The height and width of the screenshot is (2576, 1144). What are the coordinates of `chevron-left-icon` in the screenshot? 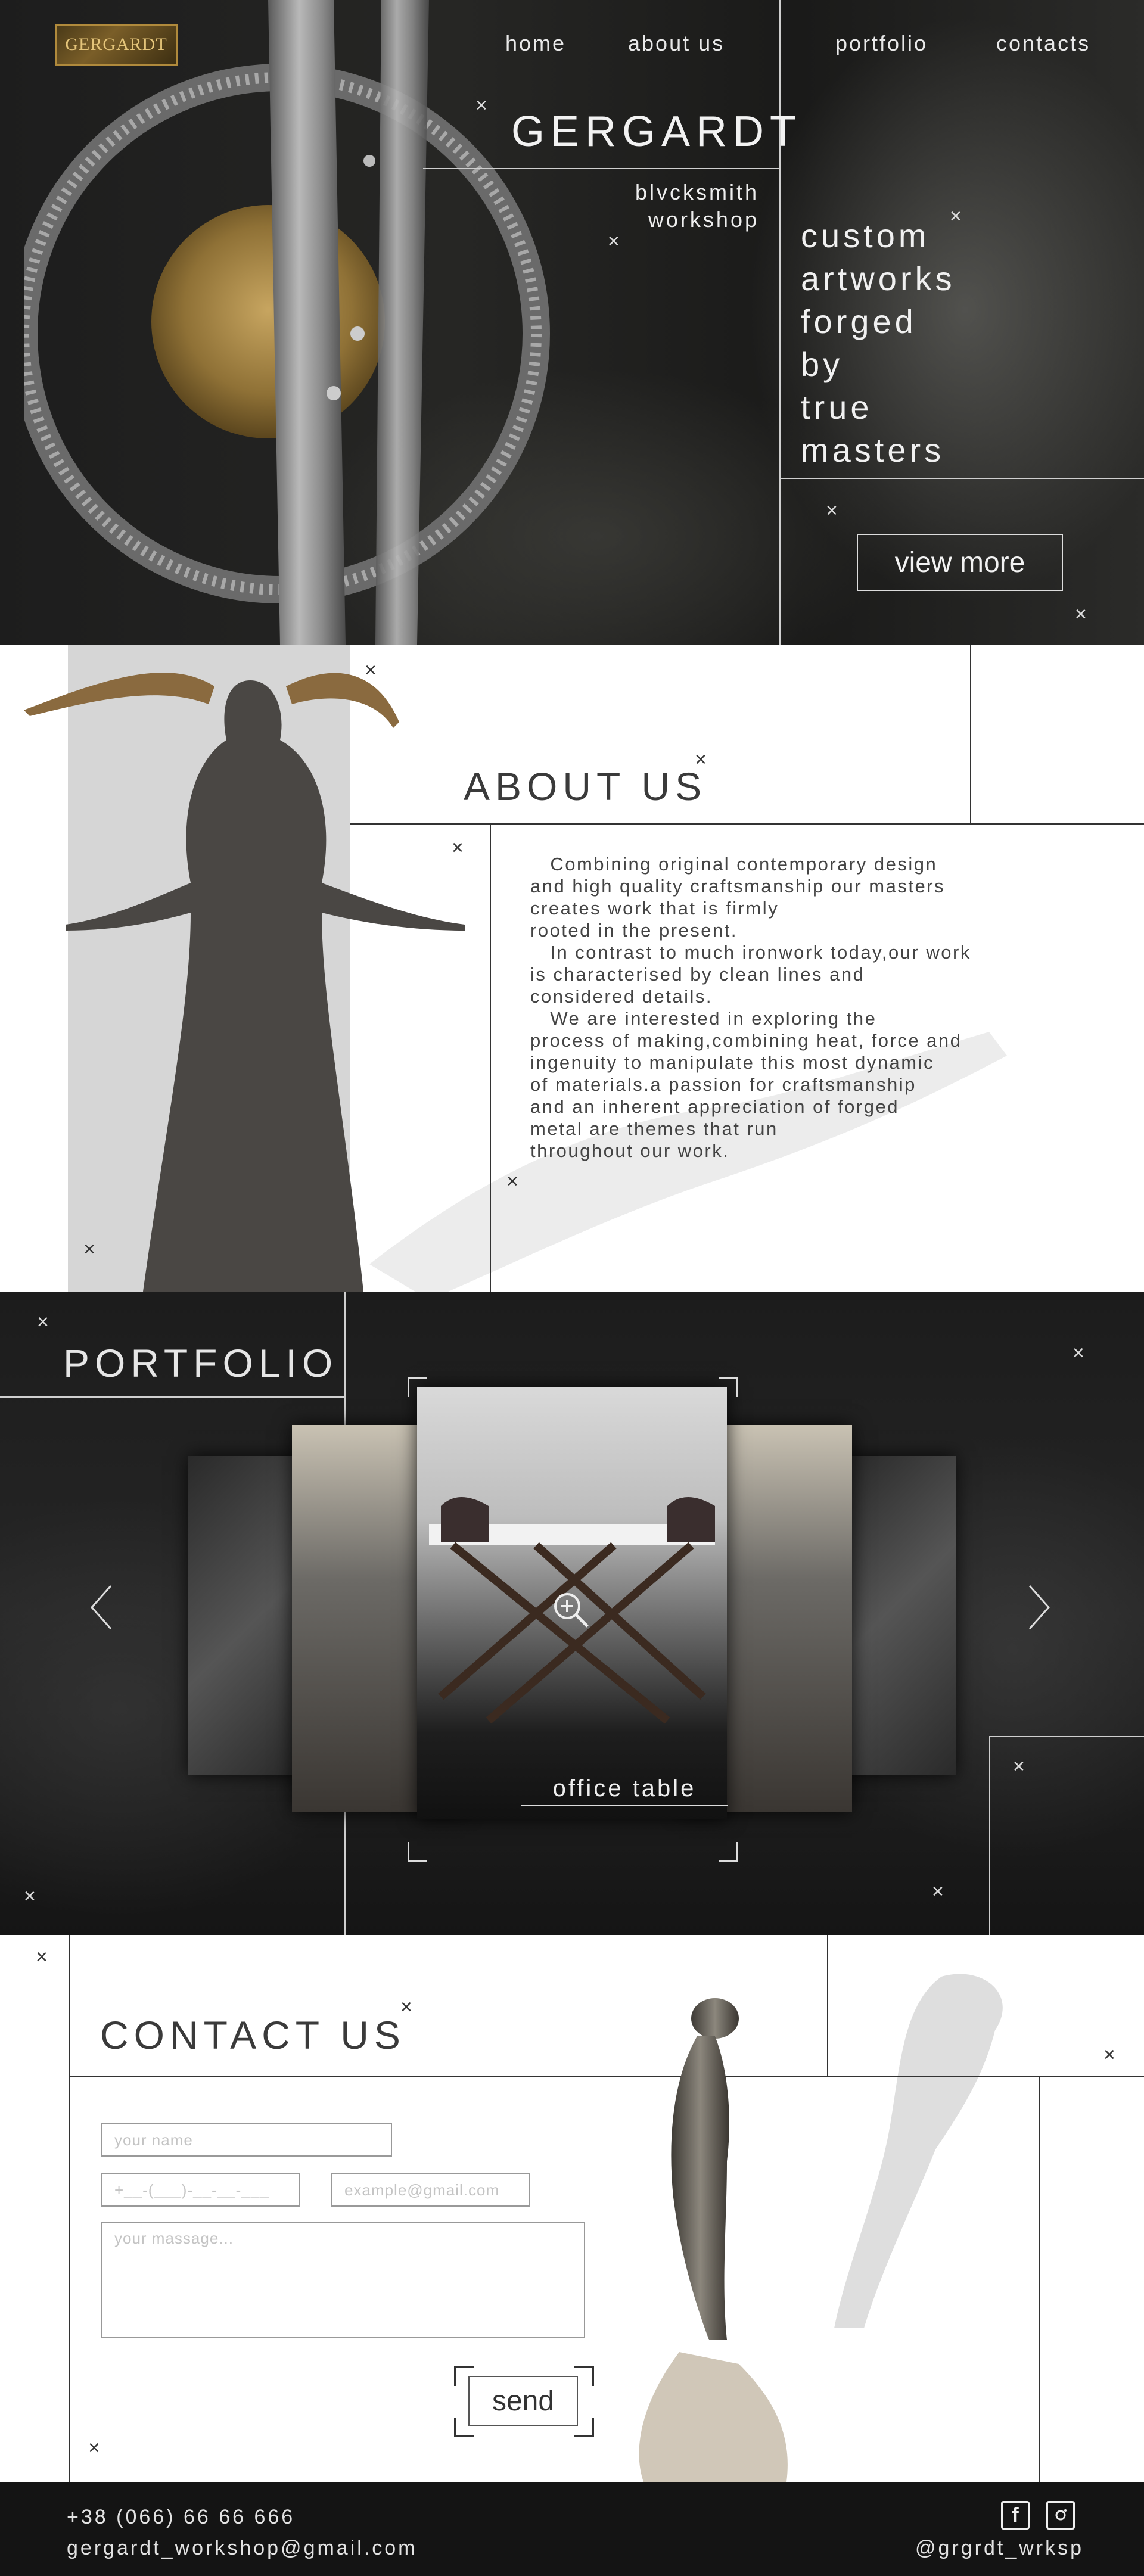 It's located at (101, 1607).